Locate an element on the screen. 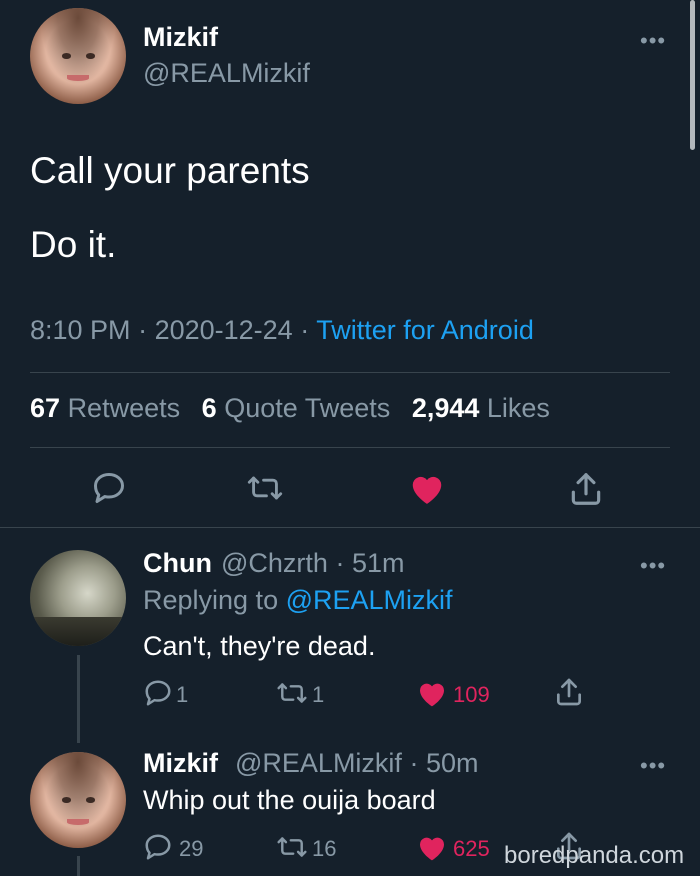 Image resolution: width=700 pixels, height=876 pixels. tweet-text-line-1: Call your parents is located at coordinates (170, 170).